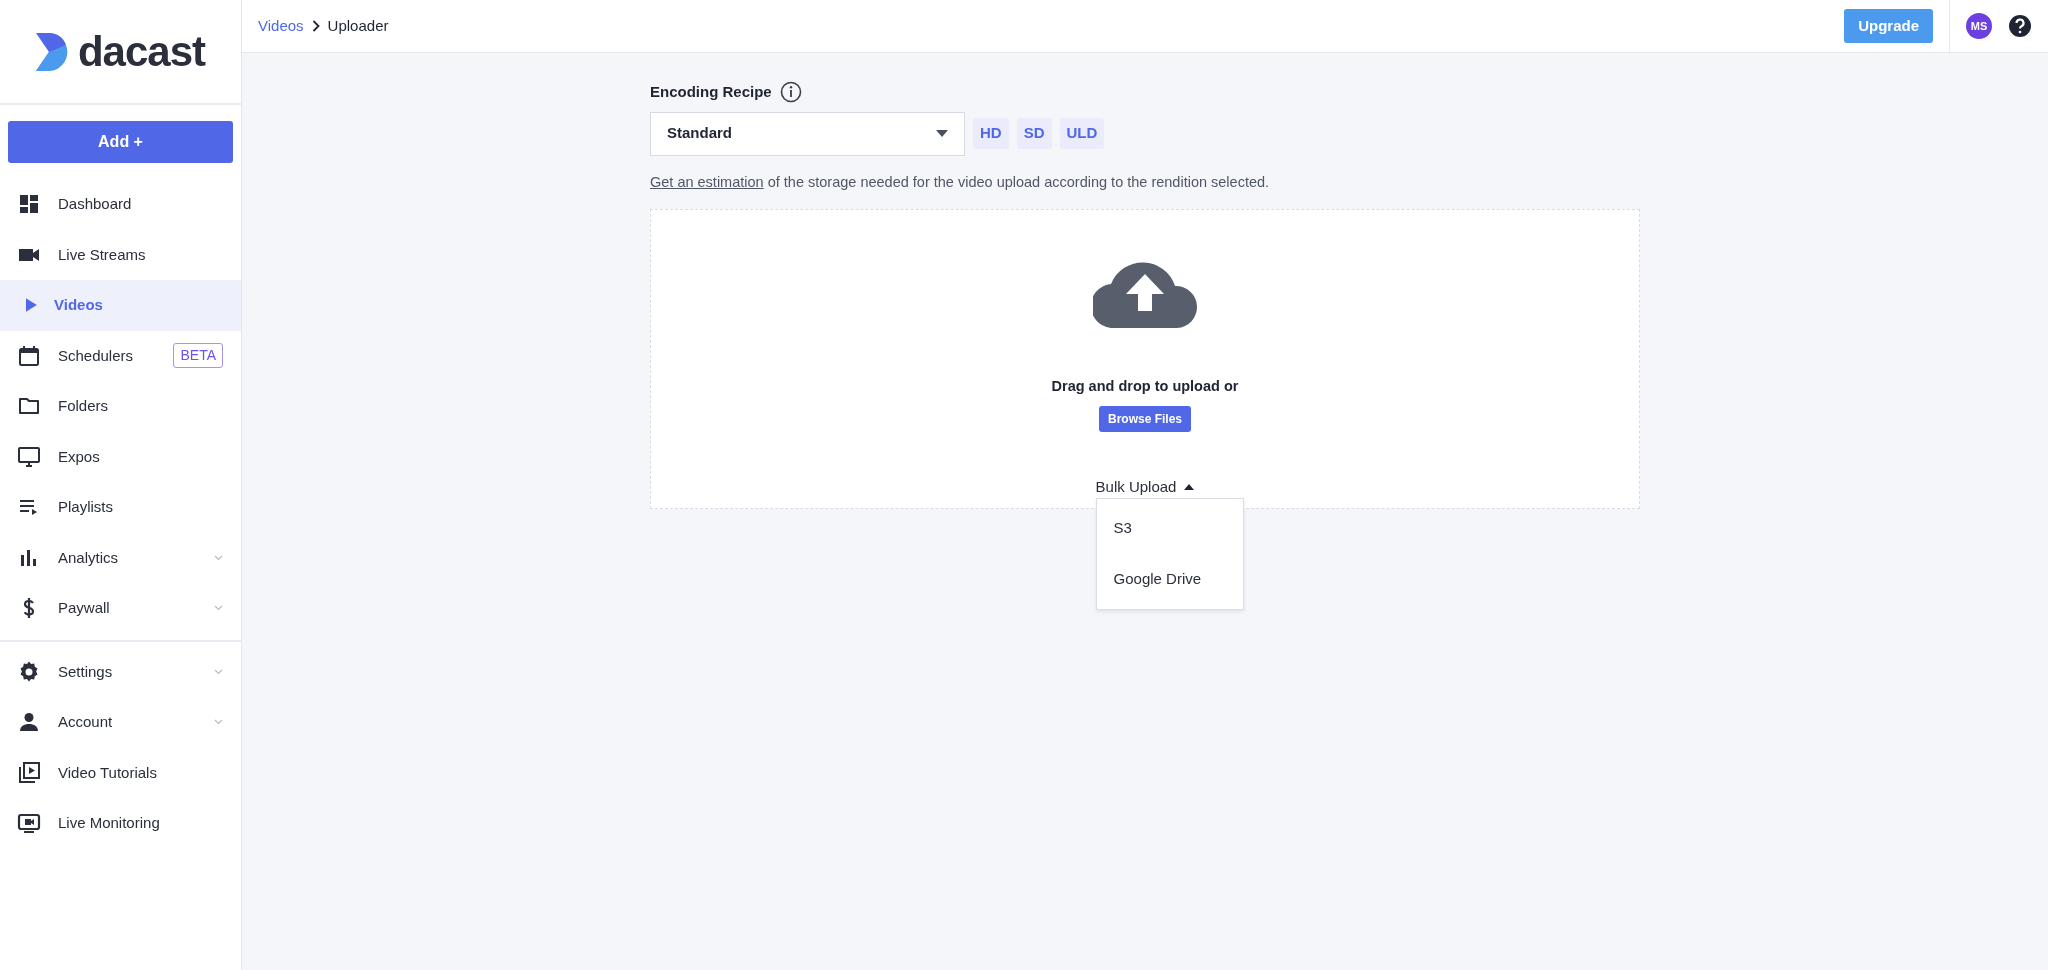 This screenshot has height=970, width=2048. What do you see at coordinates (1082, 133) in the screenshot?
I see `rendition-tag: ULD` at bounding box center [1082, 133].